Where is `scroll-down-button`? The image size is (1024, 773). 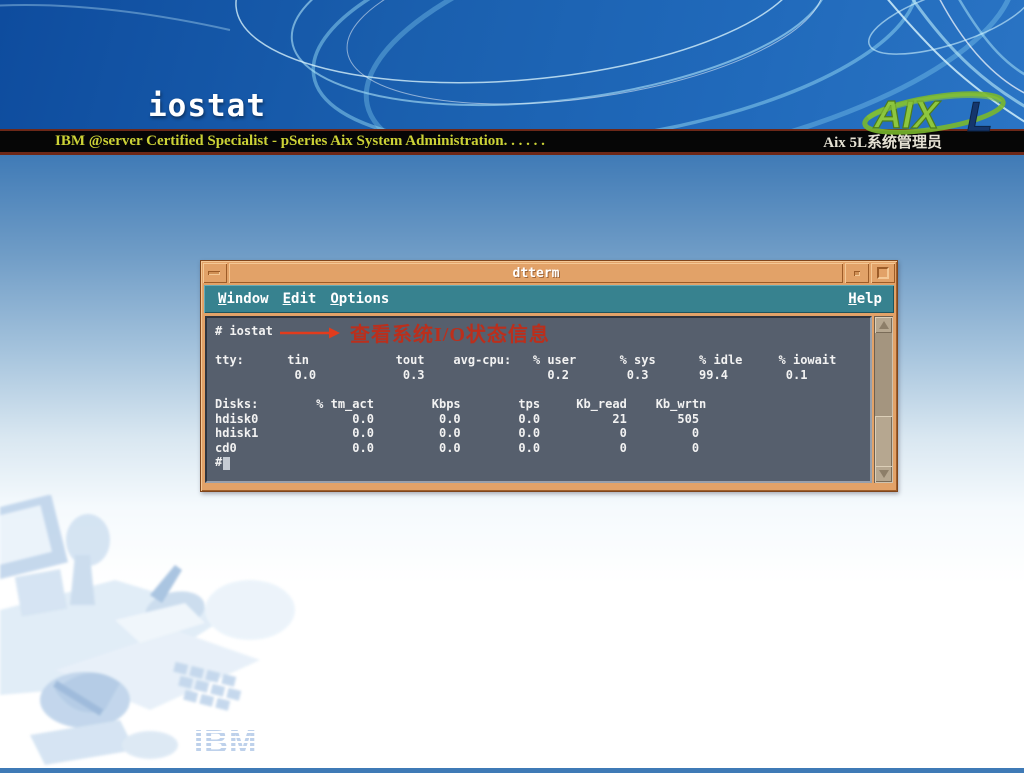 scroll-down-button is located at coordinates (883, 474).